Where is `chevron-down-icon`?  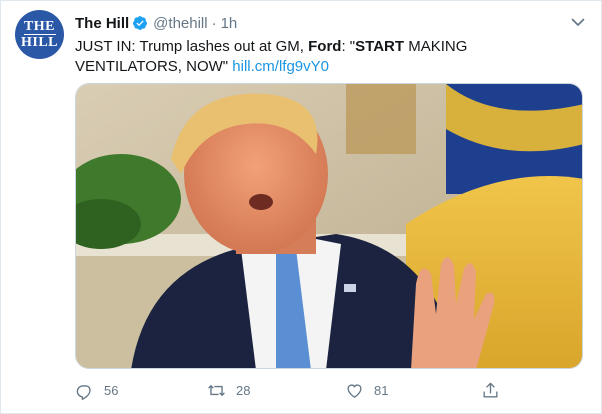
chevron-down-icon is located at coordinates (578, 22).